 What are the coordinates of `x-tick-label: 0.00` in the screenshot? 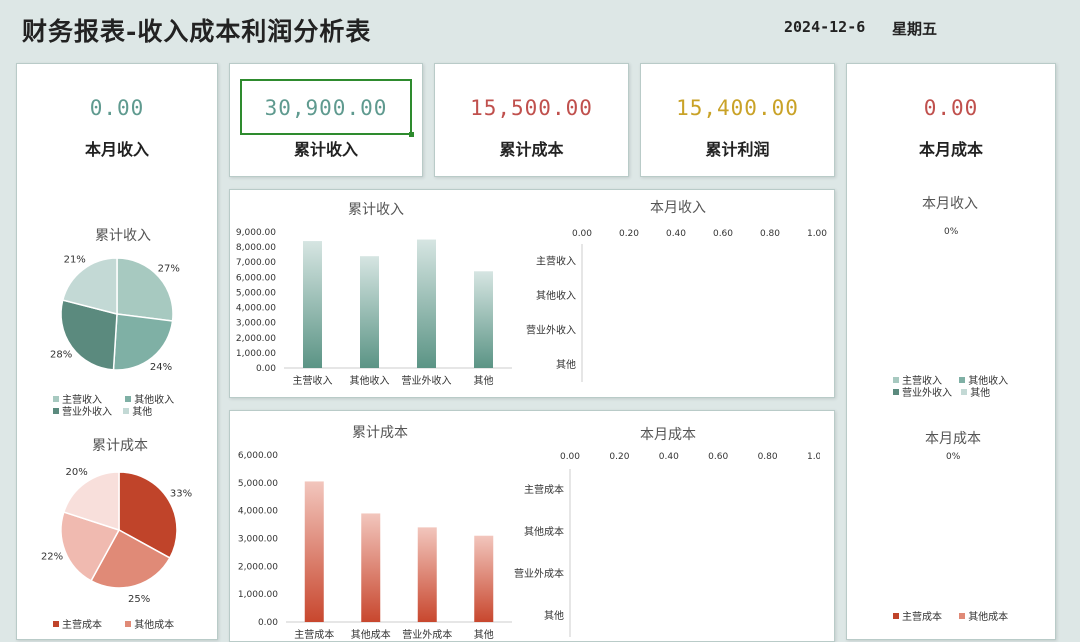 It's located at (582, 234).